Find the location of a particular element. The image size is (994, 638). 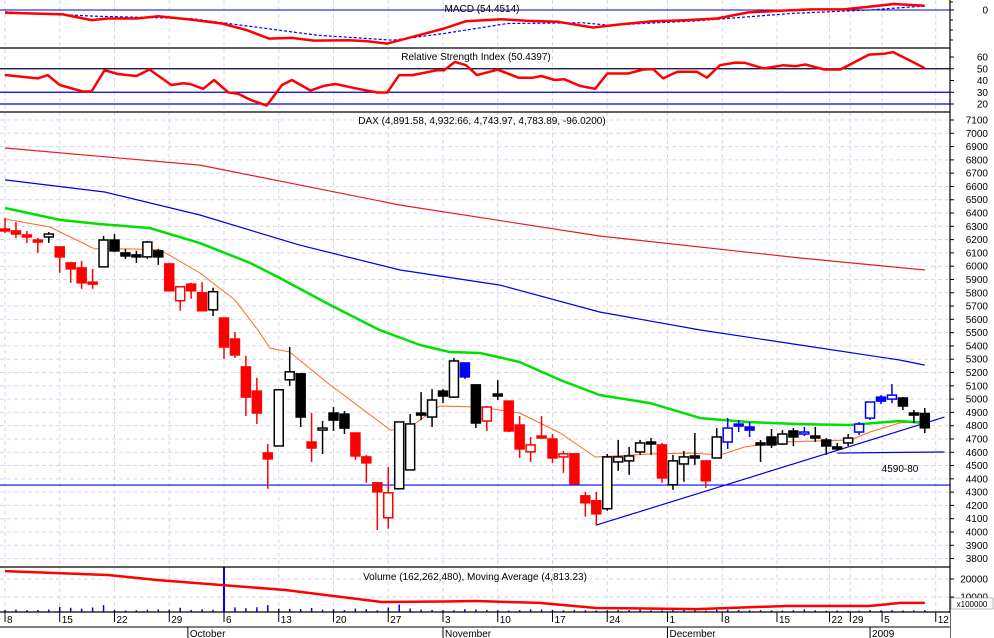

rsi-axis-label: 30 is located at coordinates (983, 93).